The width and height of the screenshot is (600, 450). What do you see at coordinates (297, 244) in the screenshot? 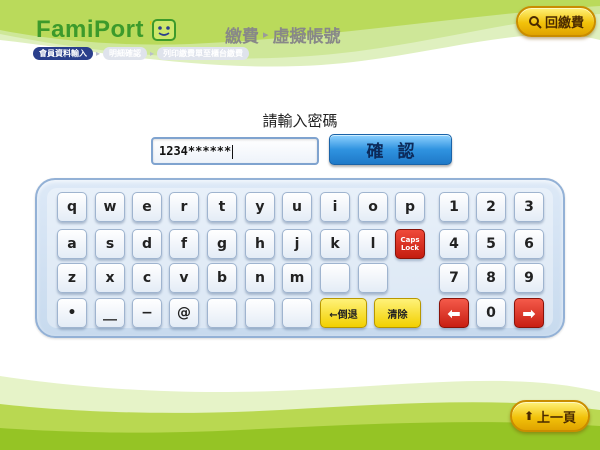
I see `key-j: j` at bounding box center [297, 244].